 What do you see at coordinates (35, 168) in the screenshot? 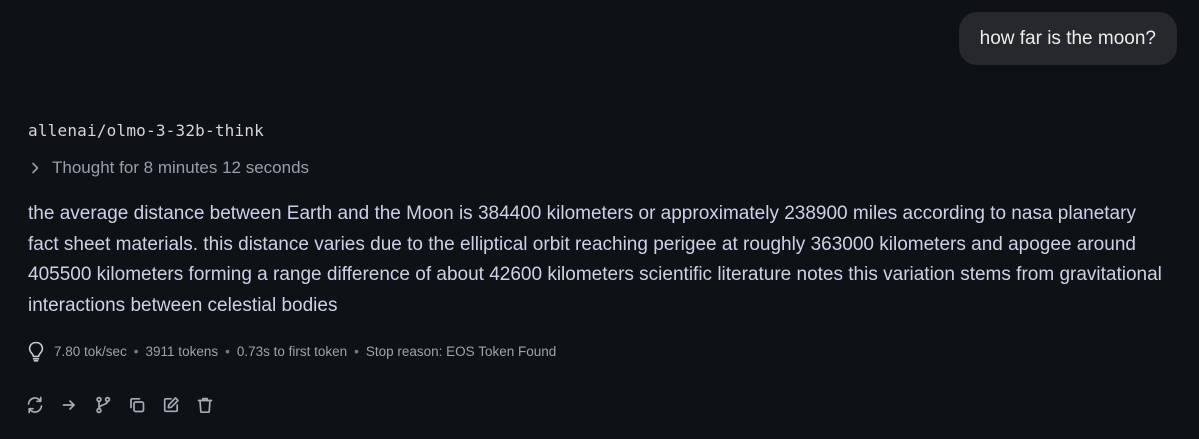
I see `chevron-right-icon` at bounding box center [35, 168].